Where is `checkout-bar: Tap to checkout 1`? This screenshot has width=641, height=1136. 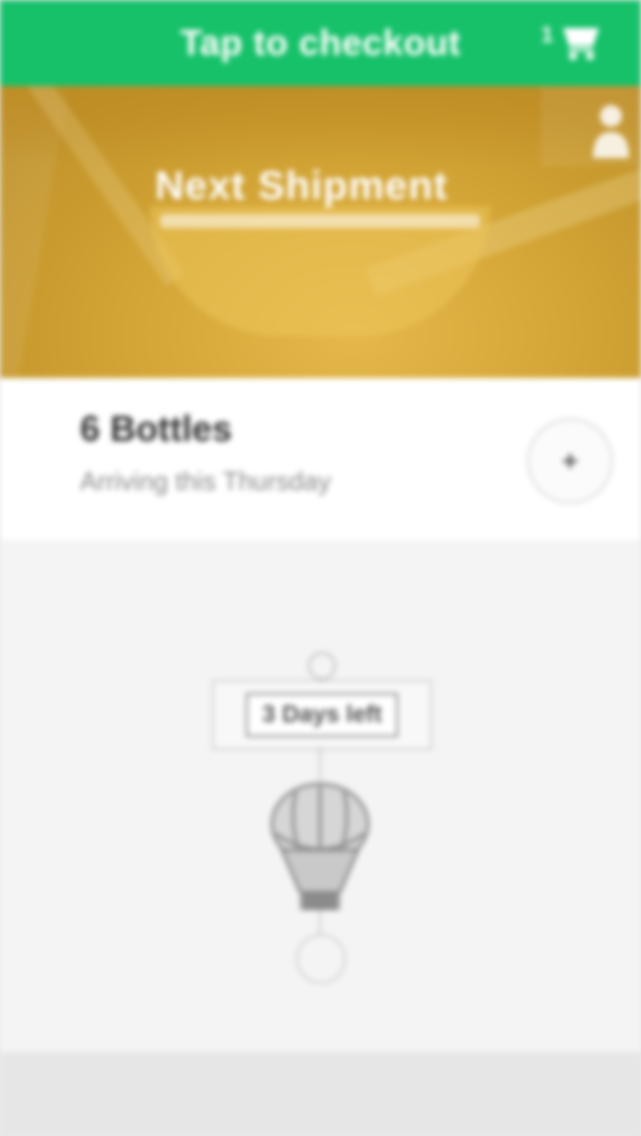
checkout-bar: Tap to checkout 1 is located at coordinates (320, 43).